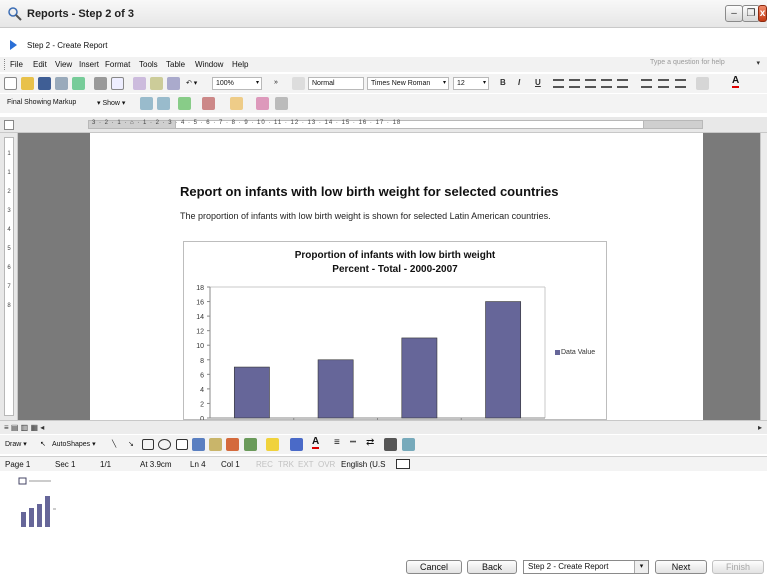 The image size is (767, 575). What do you see at coordinates (237, 83) in the screenshot?
I see `zoom-select: 100% ▾` at bounding box center [237, 83].